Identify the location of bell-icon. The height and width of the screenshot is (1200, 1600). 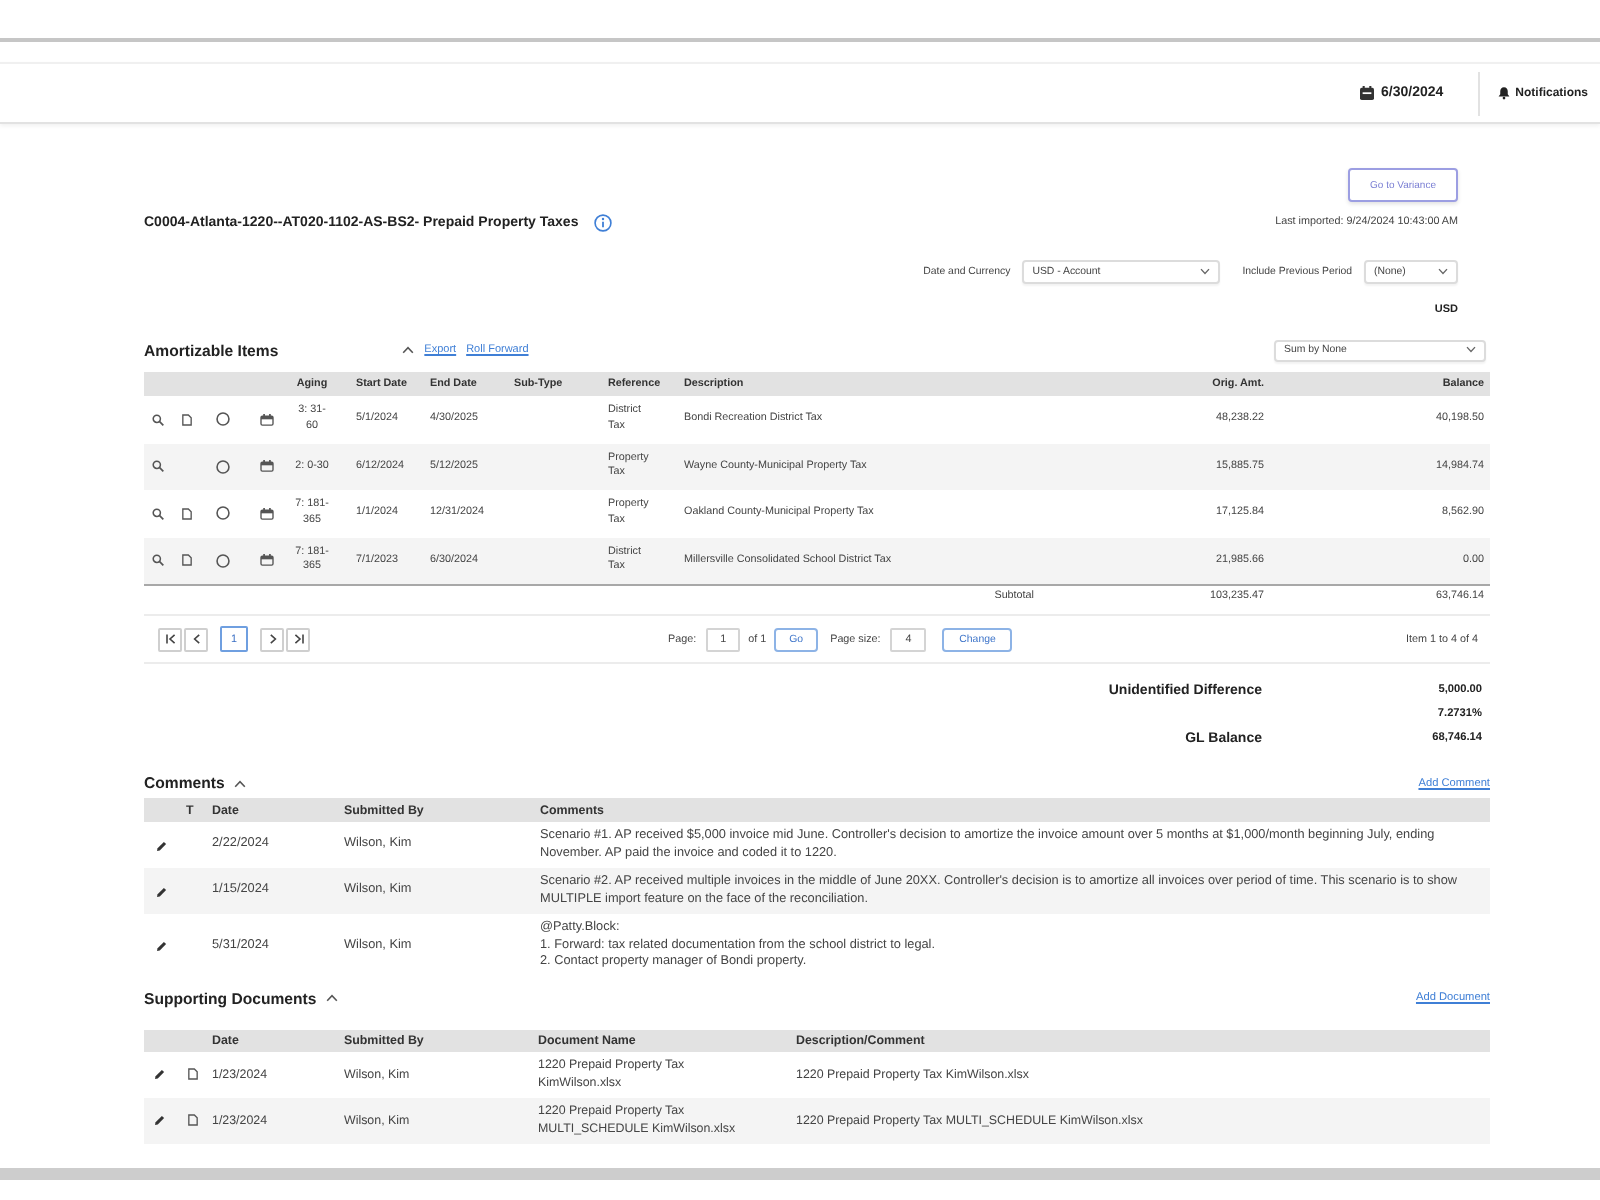
(1503, 93).